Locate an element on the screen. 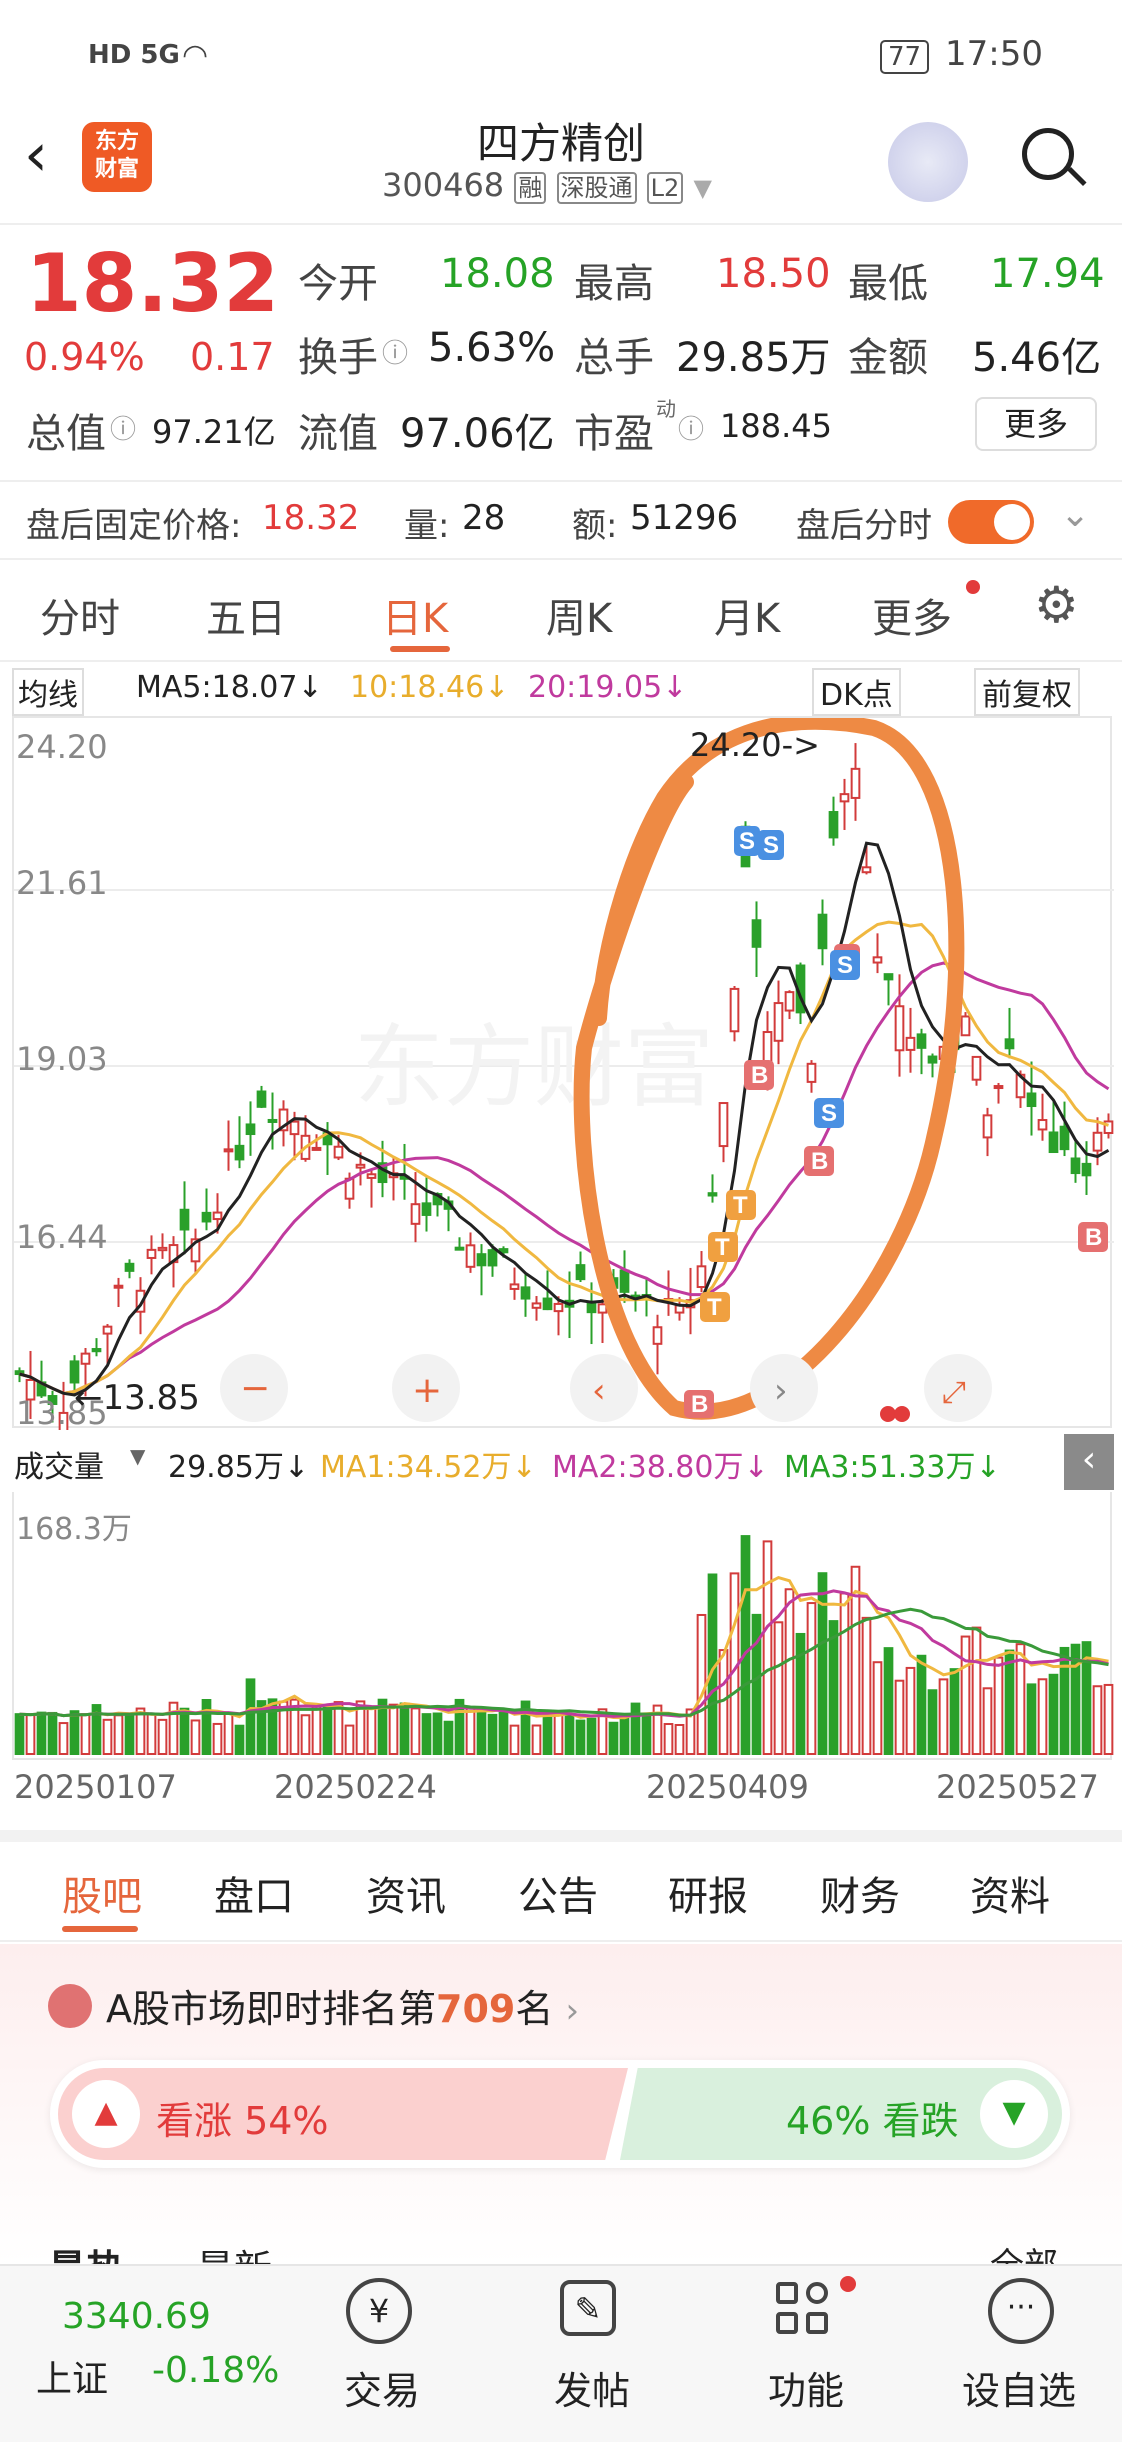 The height and width of the screenshot is (2442, 1122). after-hours-toggle is located at coordinates (991, 522).